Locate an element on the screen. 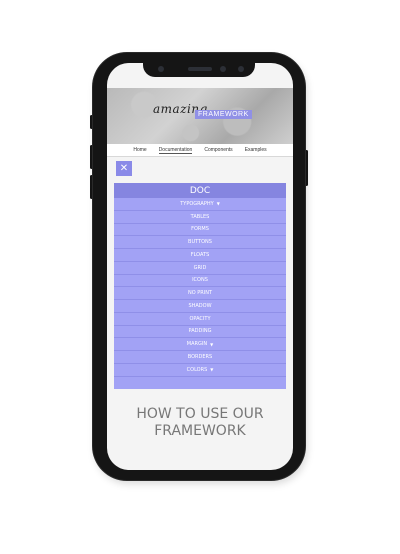 The image size is (400, 554). menu-item-padding: PADDING is located at coordinates (200, 332).